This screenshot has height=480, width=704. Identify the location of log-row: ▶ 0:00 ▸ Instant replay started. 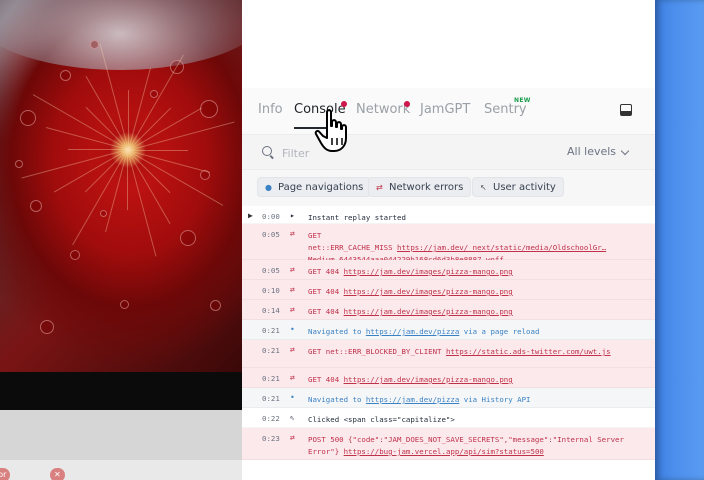
(448, 215).